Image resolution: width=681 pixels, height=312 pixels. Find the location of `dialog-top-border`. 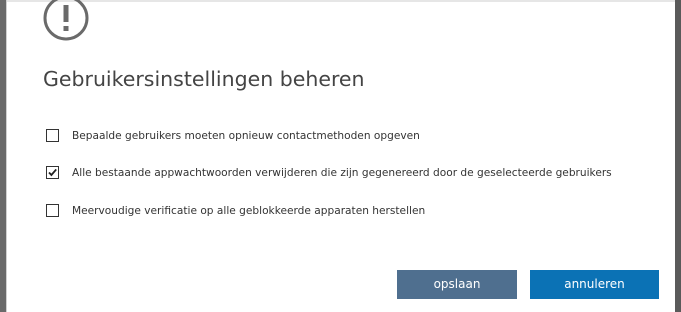

dialog-top-border is located at coordinates (341, 1).